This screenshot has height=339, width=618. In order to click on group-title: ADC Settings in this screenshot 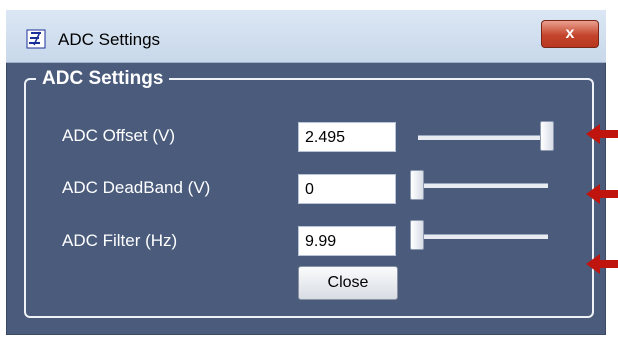, I will do `click(103, 79)`.